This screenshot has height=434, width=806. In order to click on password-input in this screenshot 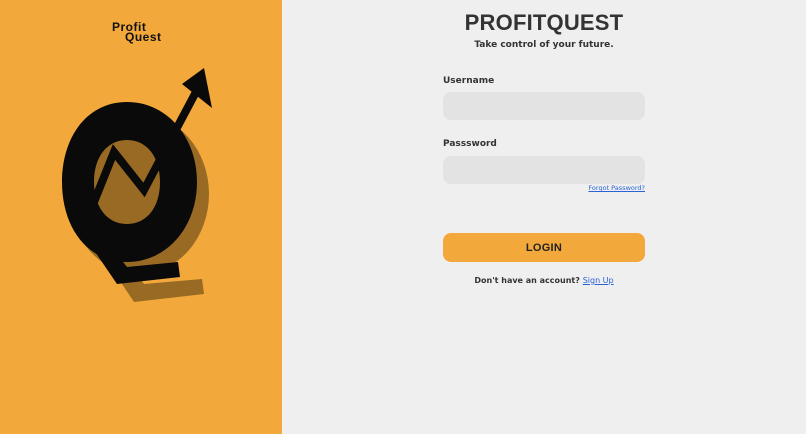, I will do `click(544, 170)`.